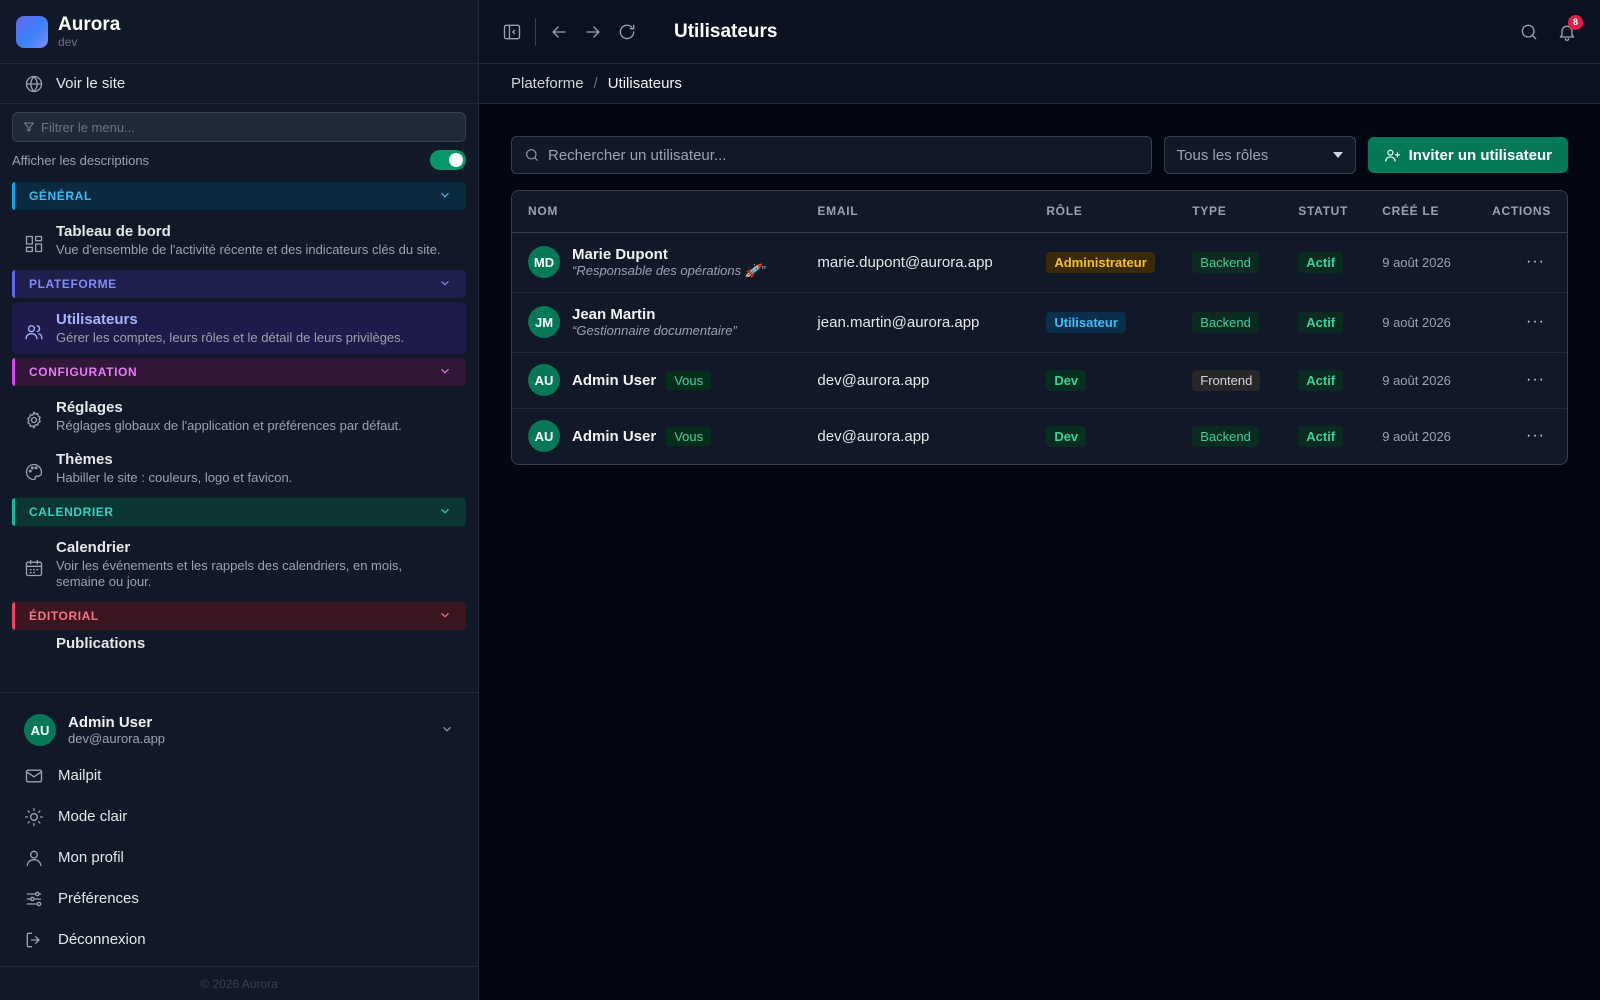 This screenshot has height=1000, width=1600. What do you see at coordinates (34, 84) in the screenshot?
I see `globe-icon` at bounding box center [34, 84].